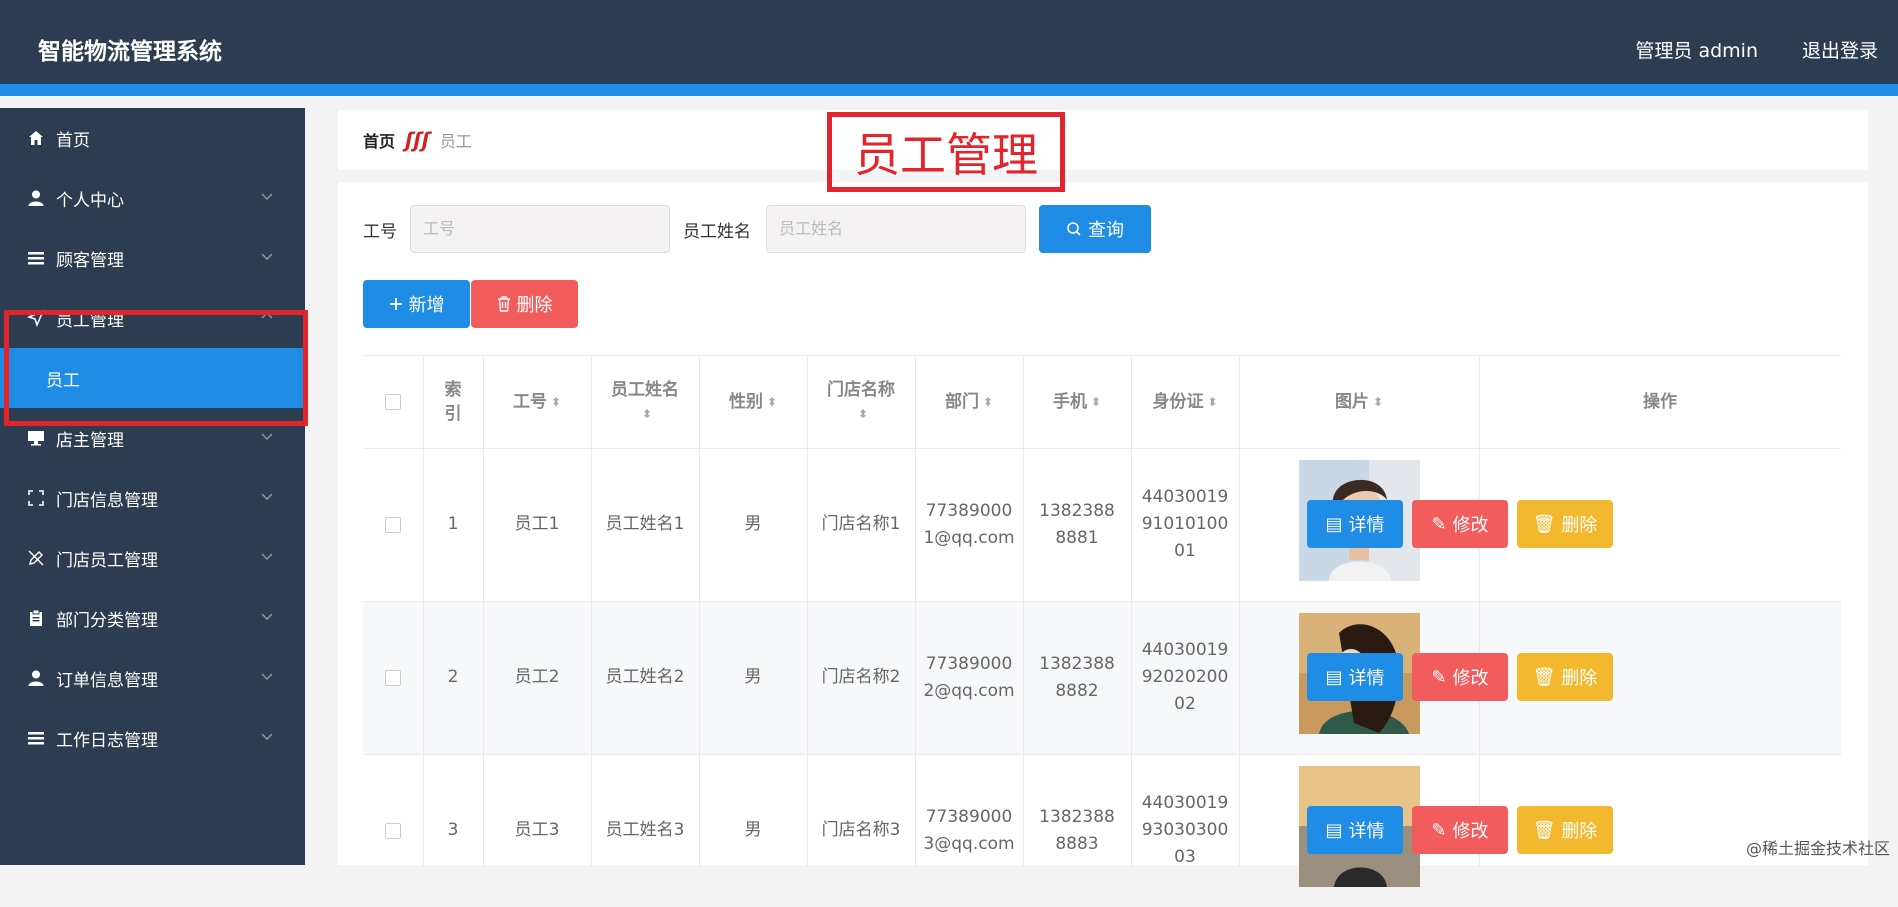 The image size is (1898, 907). What do you see at coordinates (1333, 677) in the screenshot?
I see `document-icon: ▤` at bounding box center [1333, 677].